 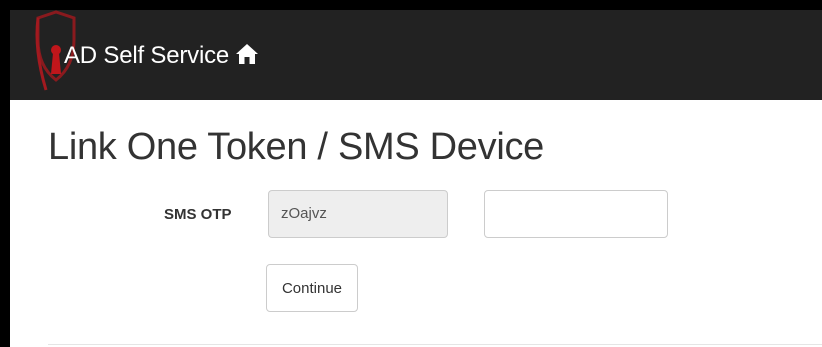 I want to click on brand-title: AD Self Service, so click(x=147, y=55).